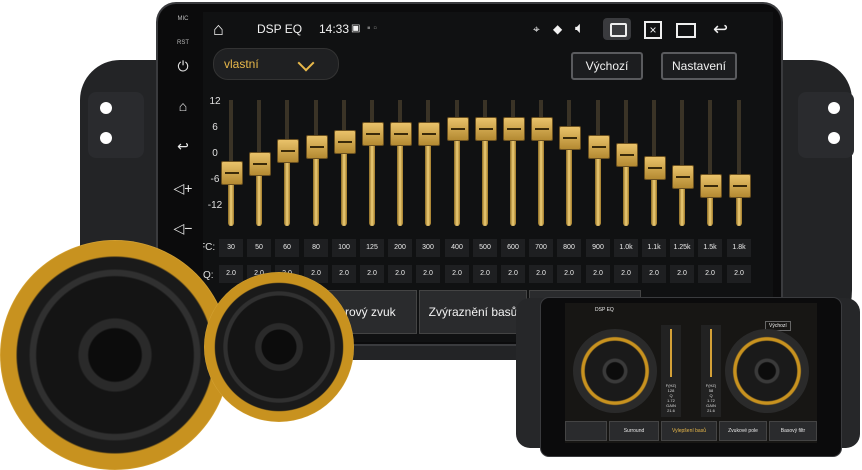 The height and width of the screenshot is (470, 862). Describe the element at coordinates (276, 64) in the screenshot. I see `preset-dropdown: vlastní` at that location.